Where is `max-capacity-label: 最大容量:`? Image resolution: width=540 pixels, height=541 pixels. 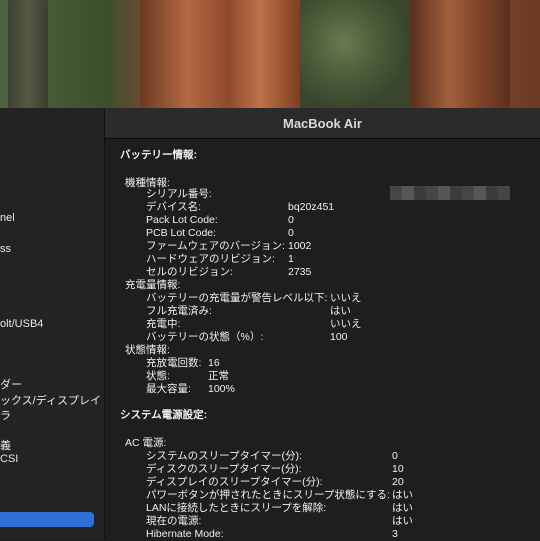 max-capacity-label: 最大容量: is located at coordinates (168, 389).